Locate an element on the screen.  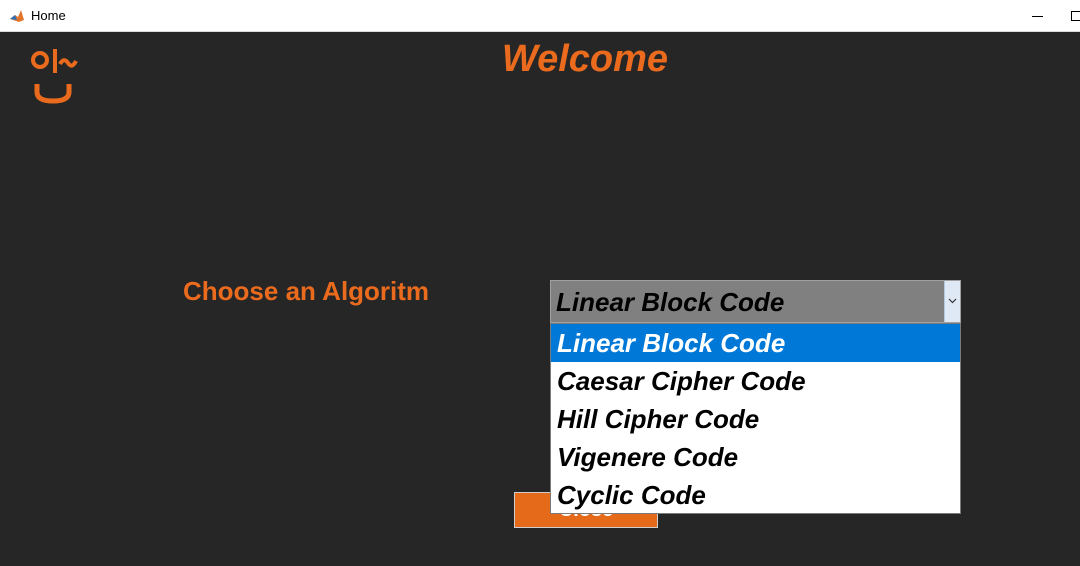
title-bar: Home is located at coordinates (540, 16).